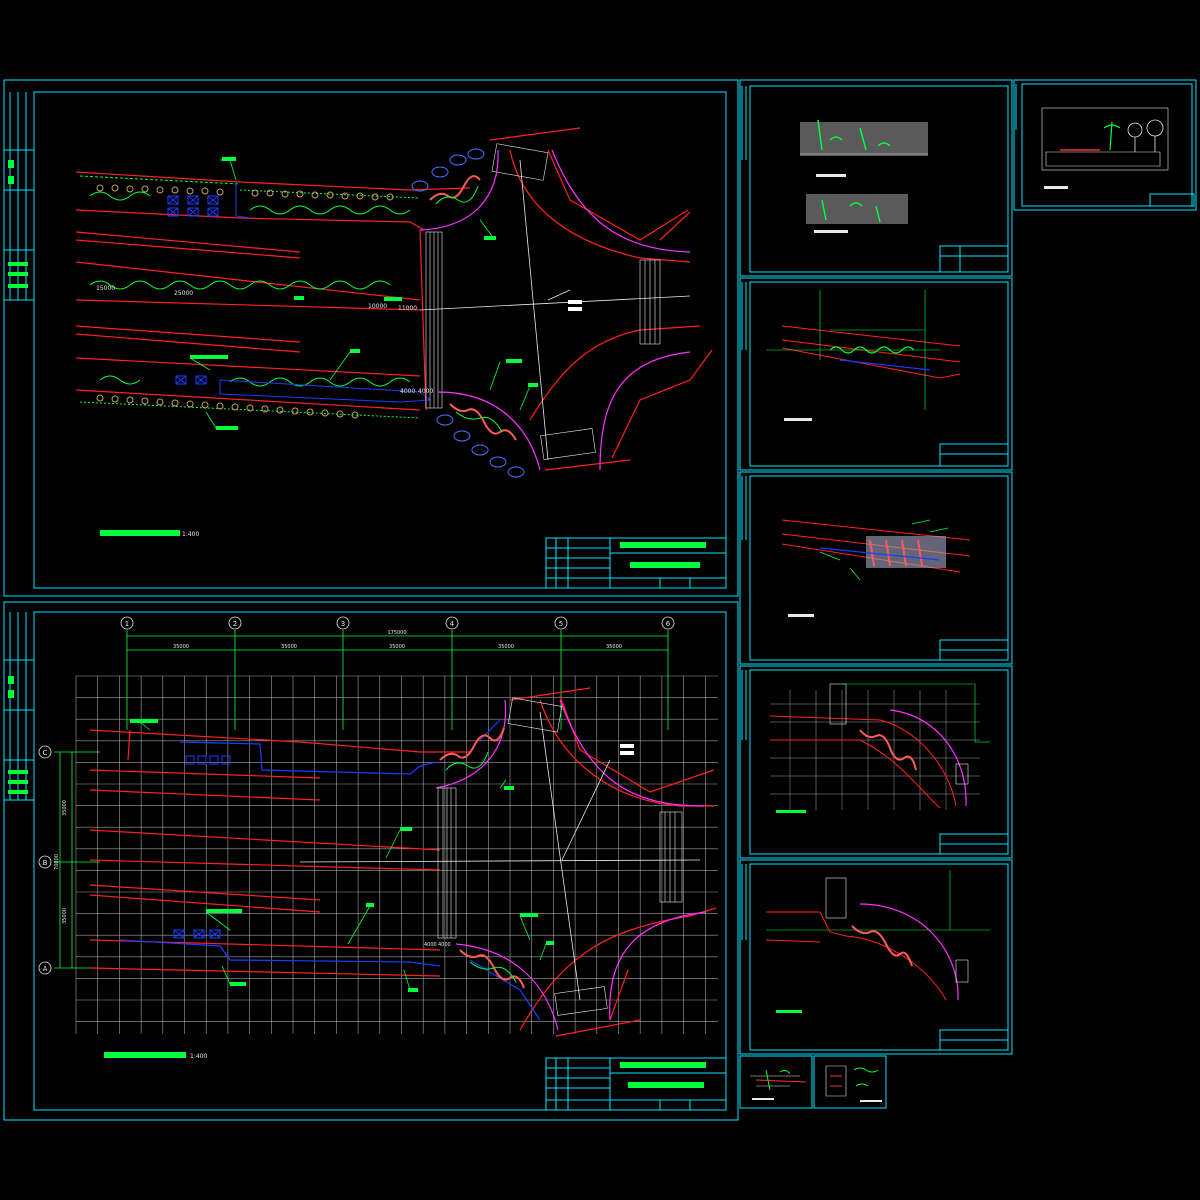 This screenshot has height=1200, width=1200. I want to click on sheet-2-dimension-texts: 4000 4000, so click(437, 945).